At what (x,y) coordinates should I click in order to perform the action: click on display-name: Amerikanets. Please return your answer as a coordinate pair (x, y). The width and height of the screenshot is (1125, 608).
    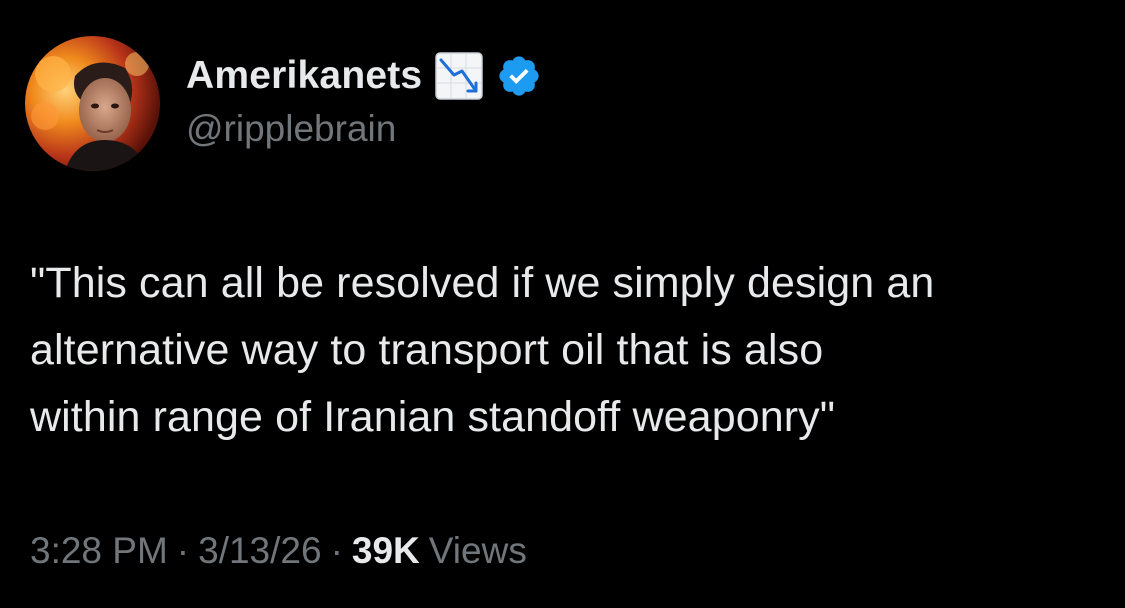
    Looking at the image, I should click on (304, 76).